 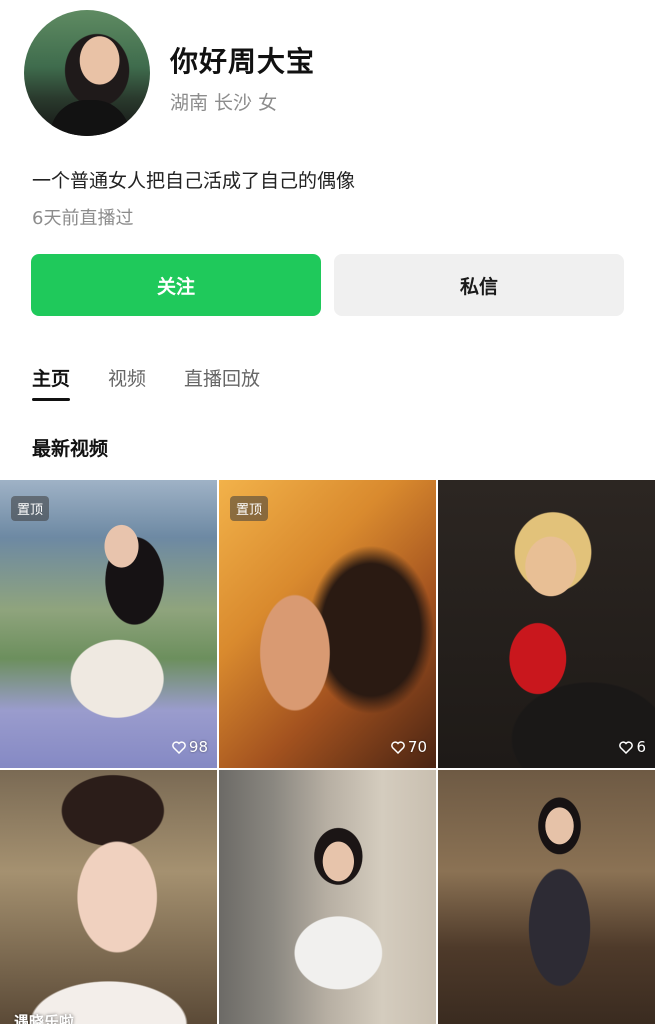 What do you see at coordinates (108, 624) in the screenshot?
I see `video-thumbnail-1: 置顶 98` at bounding box center [108, 624].